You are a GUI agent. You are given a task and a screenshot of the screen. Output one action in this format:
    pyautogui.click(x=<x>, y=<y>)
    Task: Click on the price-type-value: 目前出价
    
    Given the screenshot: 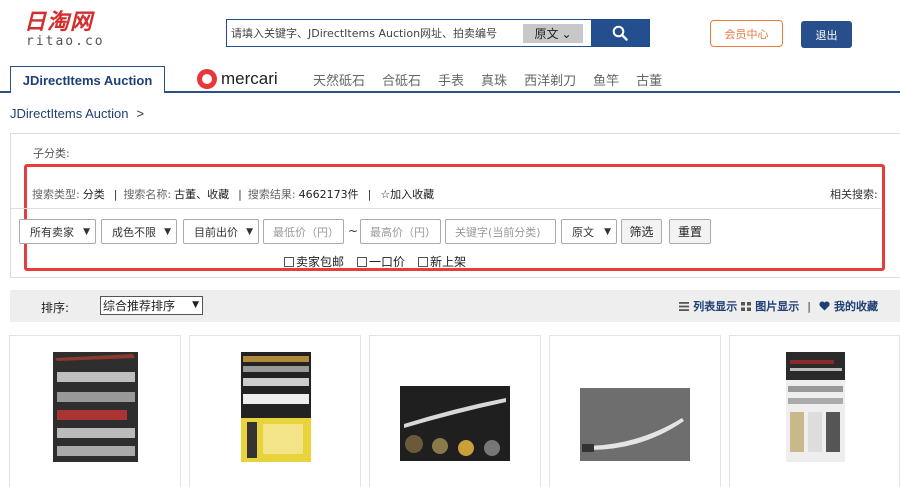 What is the action you would take?
    pyautogui.click(x=216, y=232)
    